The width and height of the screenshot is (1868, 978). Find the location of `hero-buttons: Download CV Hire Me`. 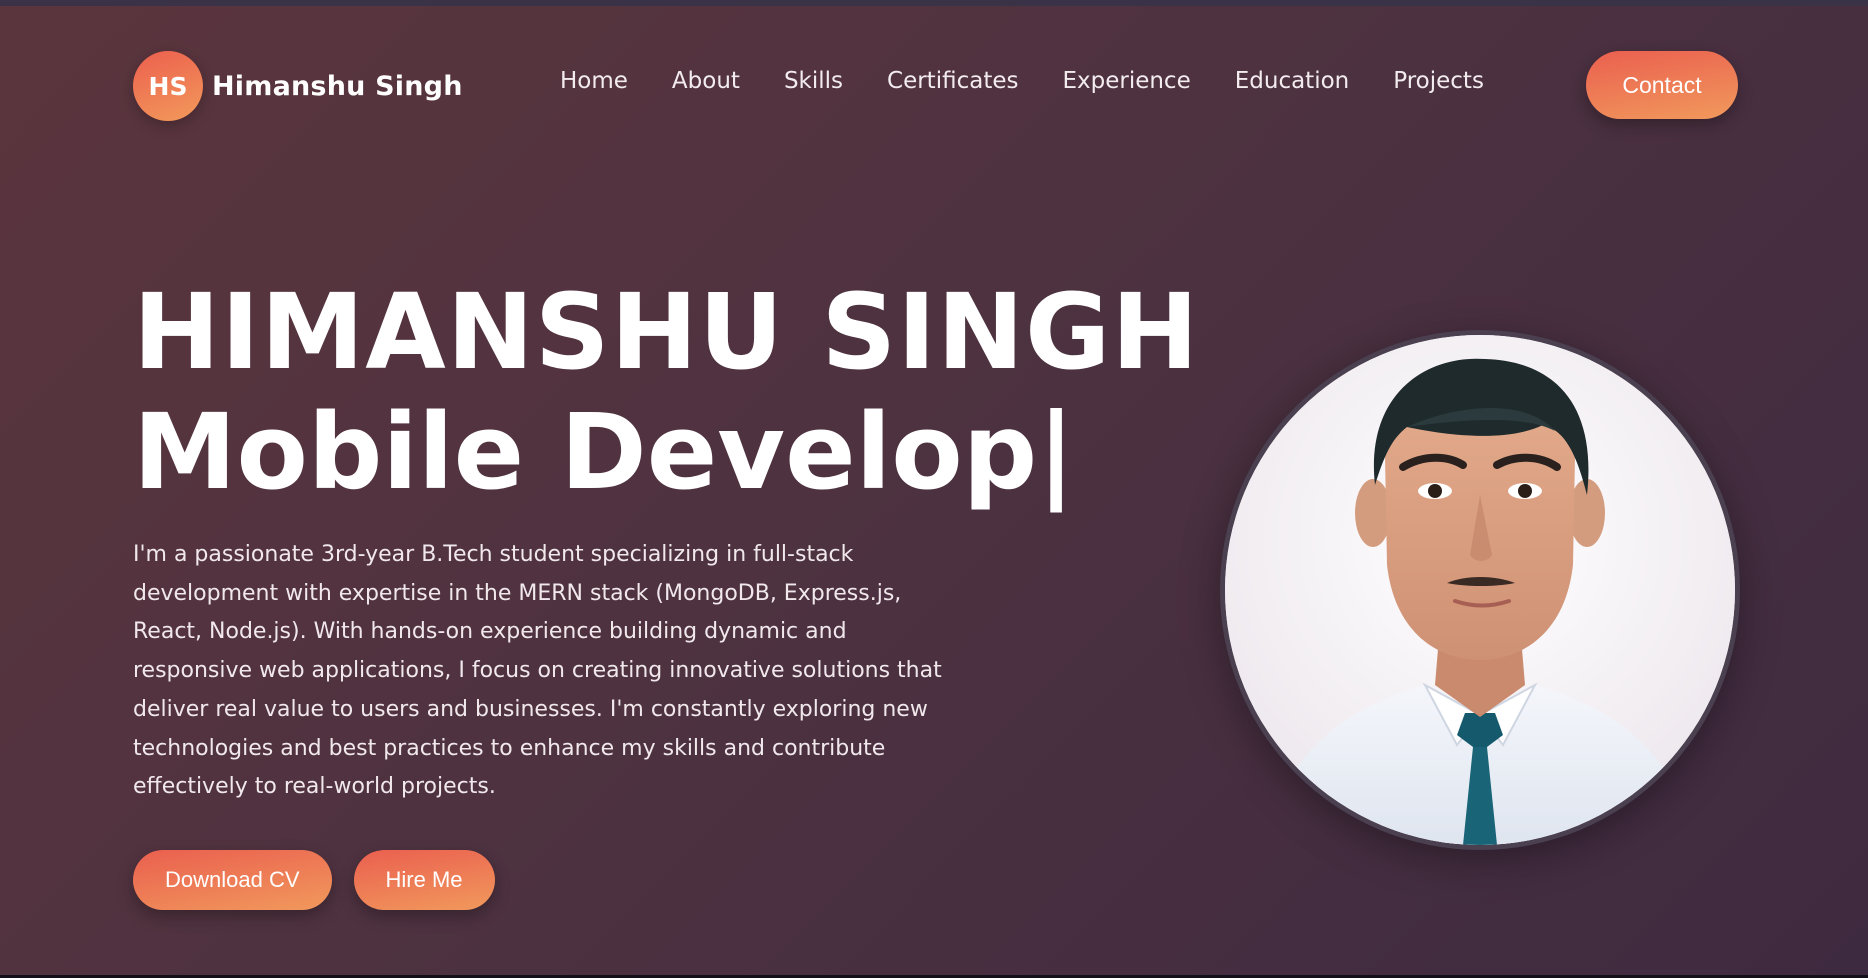

hero-buttons: Download CV Hire Me is located at coordinates (314, 880).